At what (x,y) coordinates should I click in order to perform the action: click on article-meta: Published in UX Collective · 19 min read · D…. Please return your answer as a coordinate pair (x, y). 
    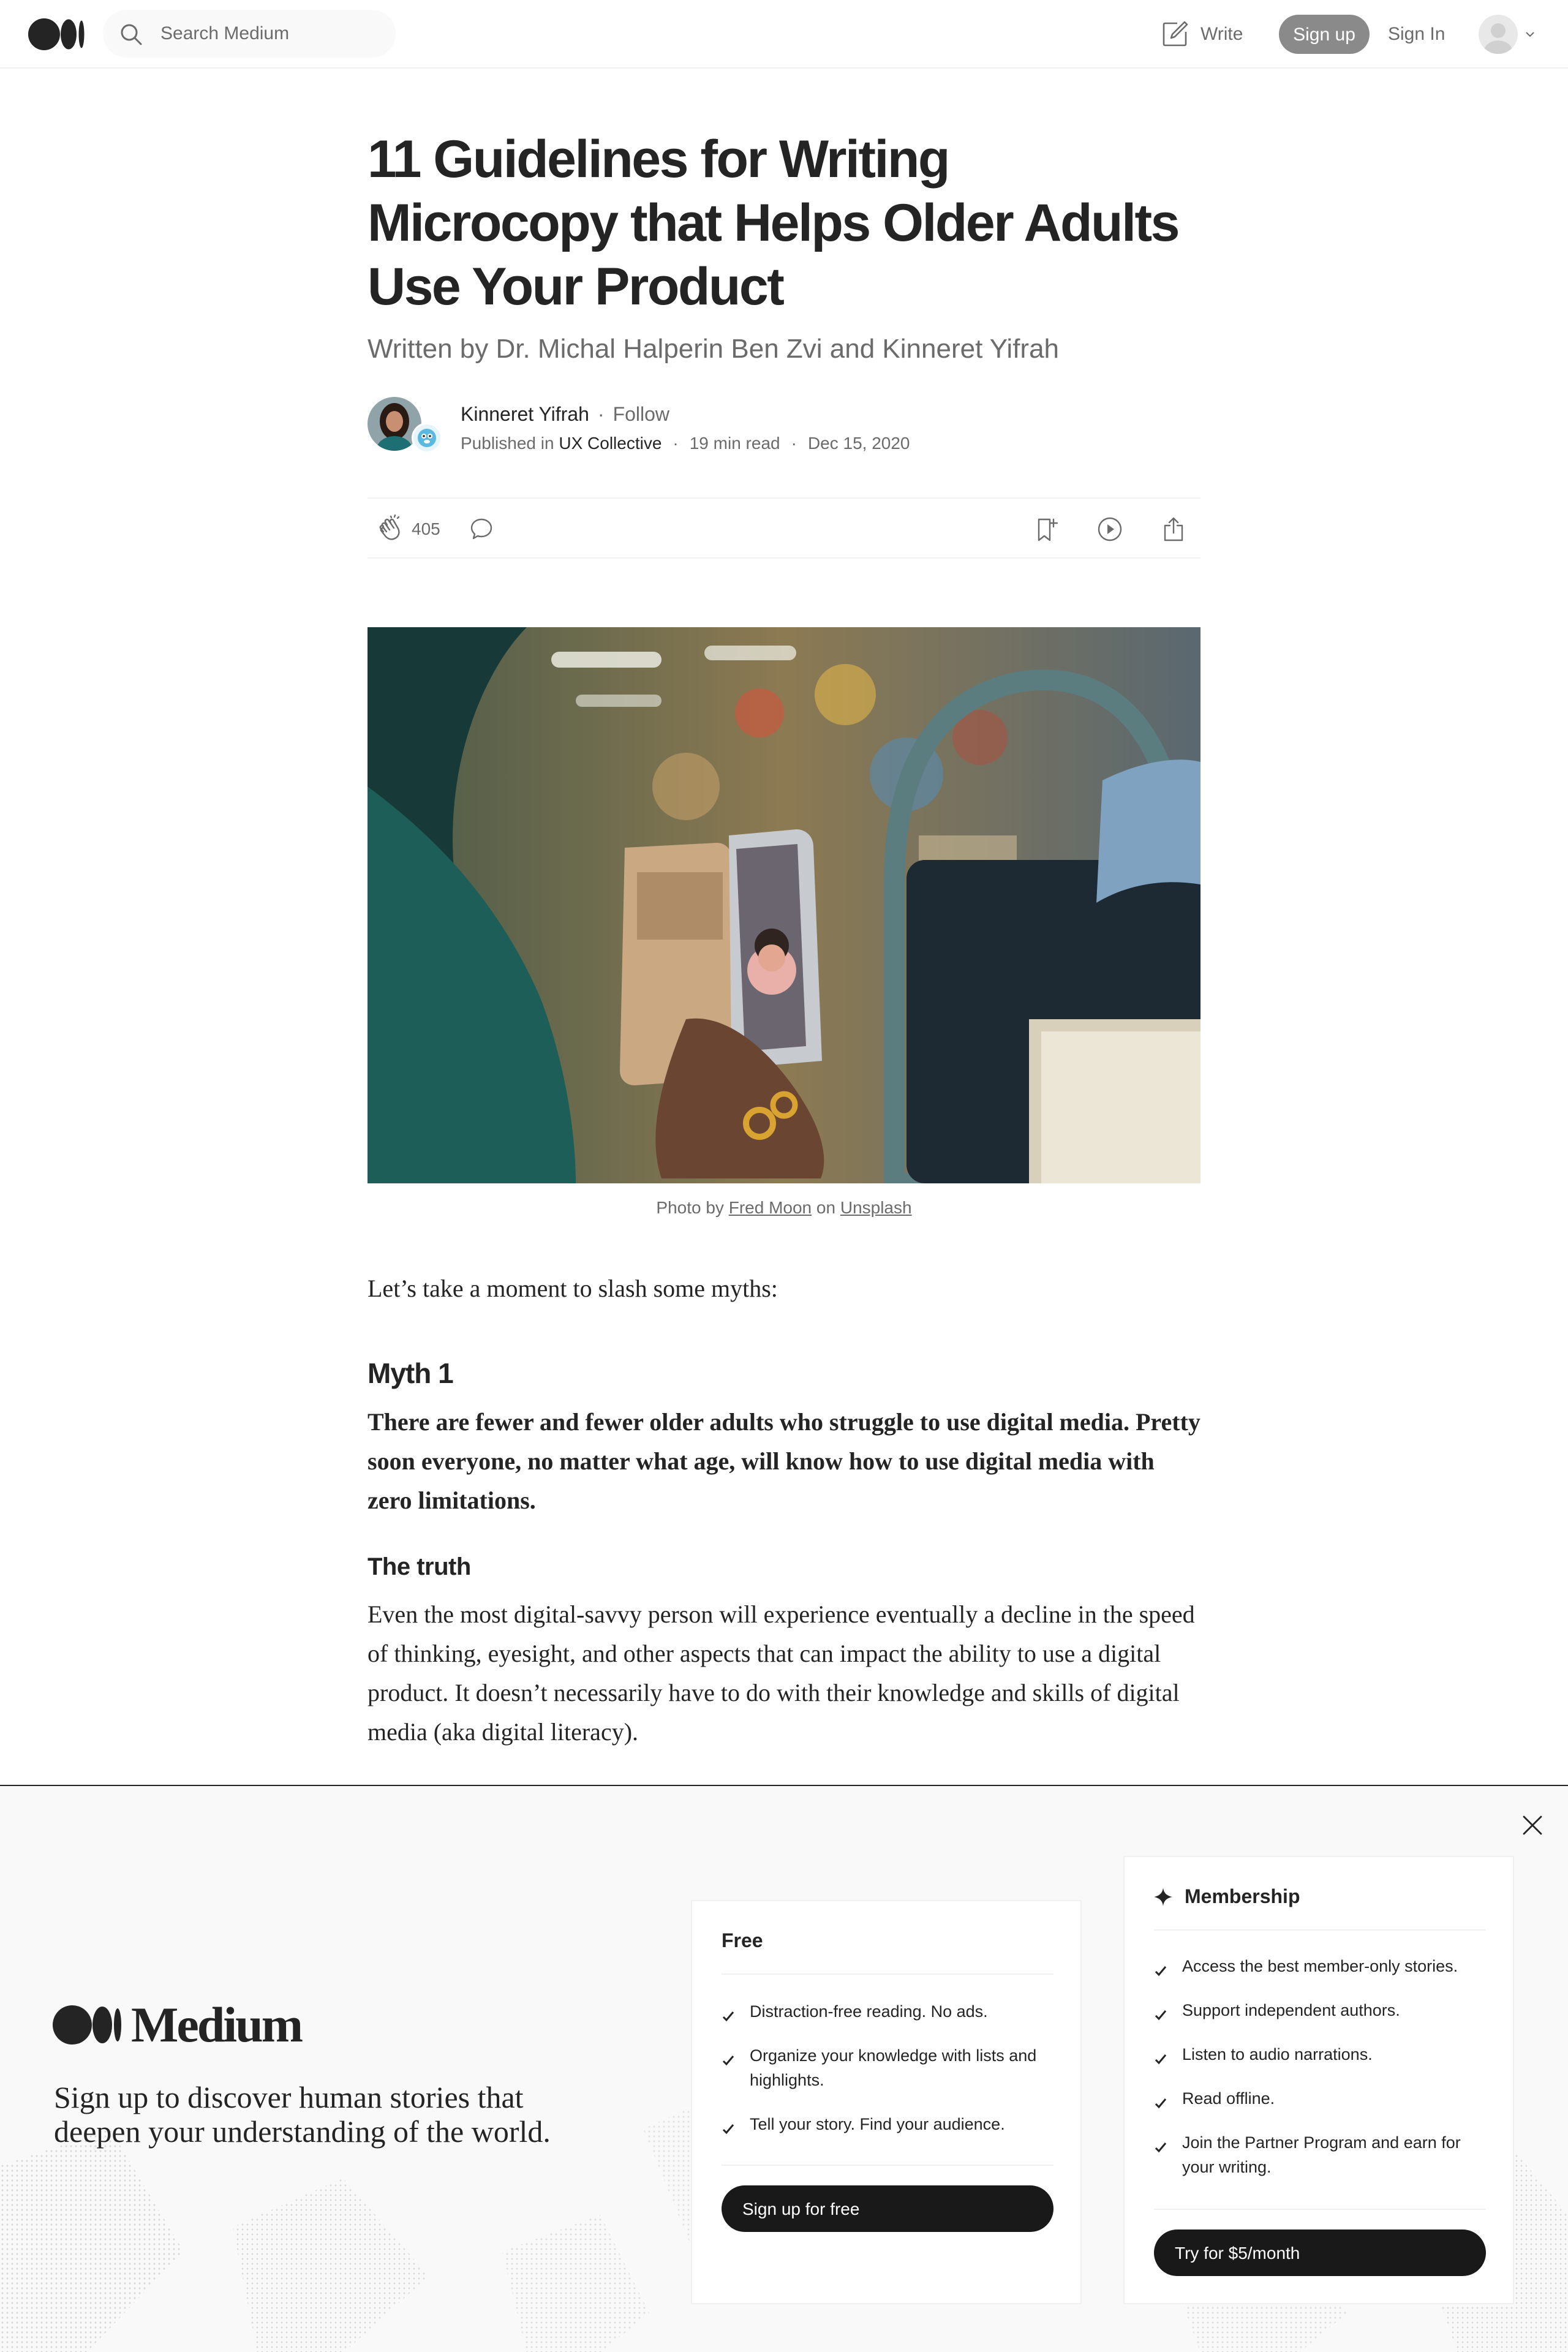
    Looking at the image, I should click on (685, 443).